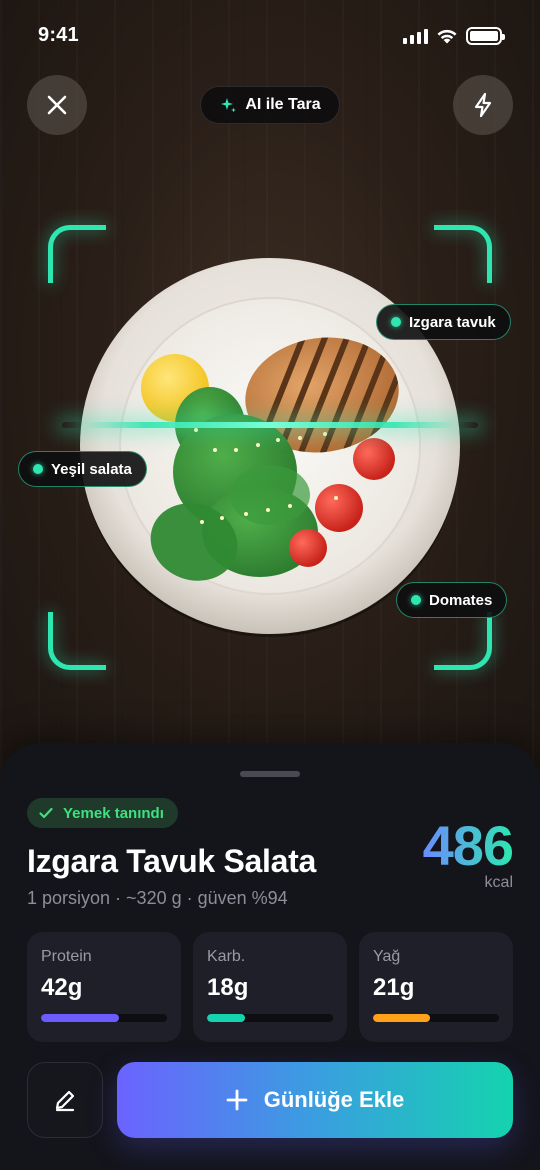  Describe the element at coordinates (461, 600) in the screenshot. I see `detection-label: Domates` at that location.